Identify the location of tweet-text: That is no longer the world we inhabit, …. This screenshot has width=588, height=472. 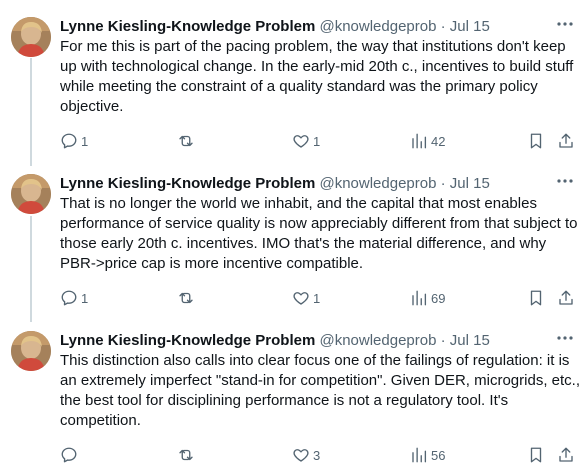
(319, 233).